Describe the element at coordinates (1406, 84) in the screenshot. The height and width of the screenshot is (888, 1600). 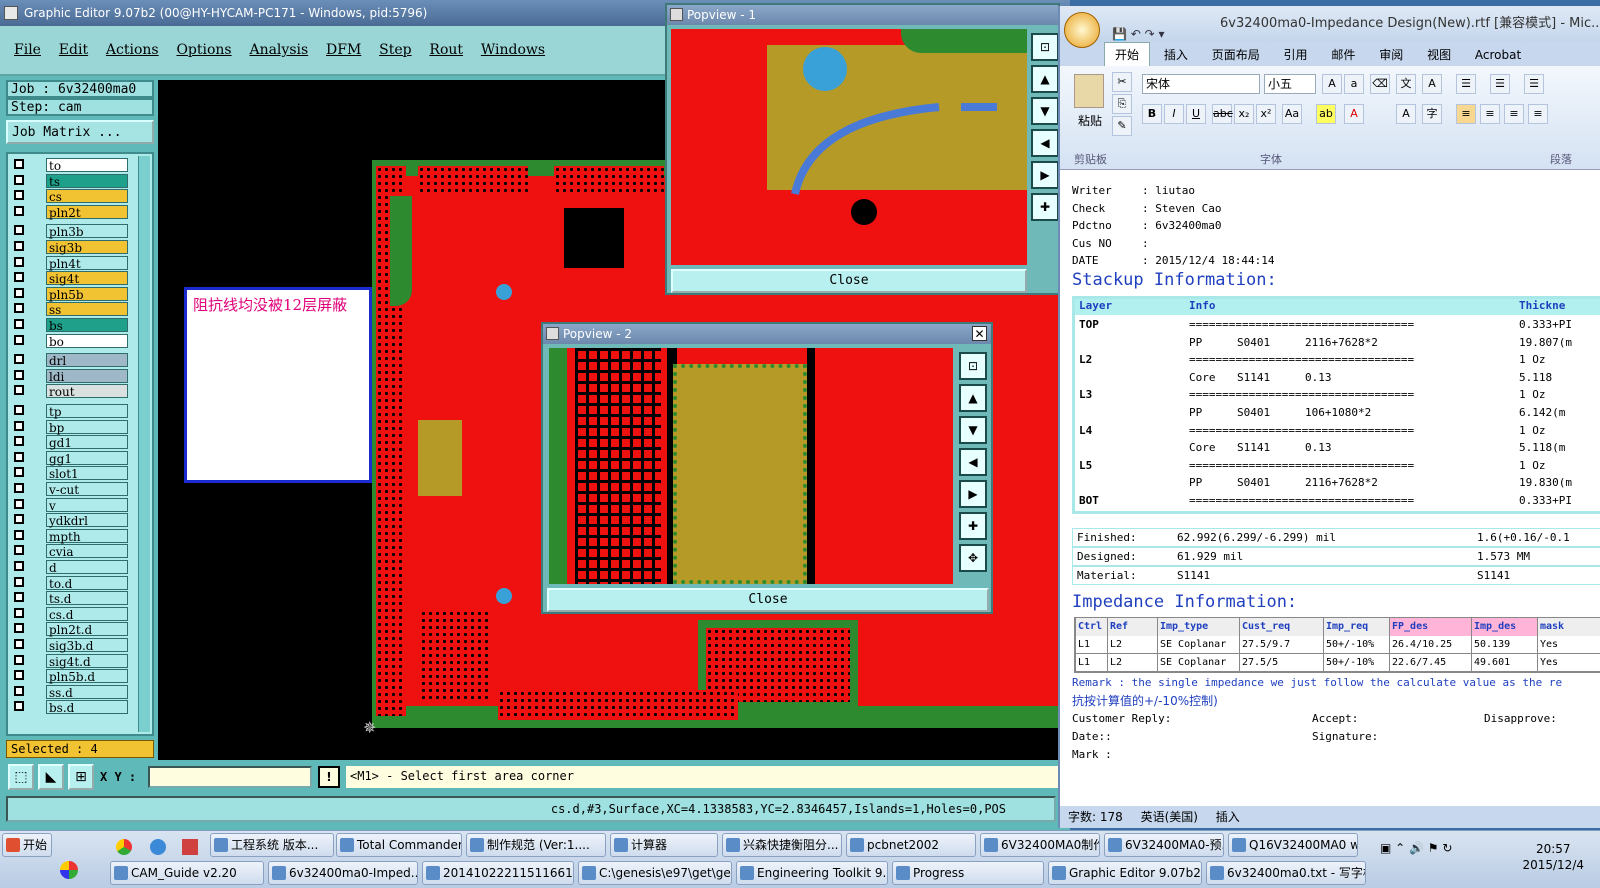
I see `phonetic-icon: 文` at that location.